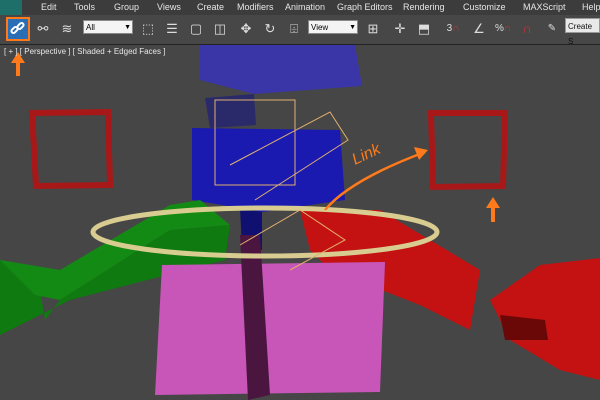 This screenshot has width=600, height=400. I want to click on window-crossing-icon: ◫, so click(220, 29).